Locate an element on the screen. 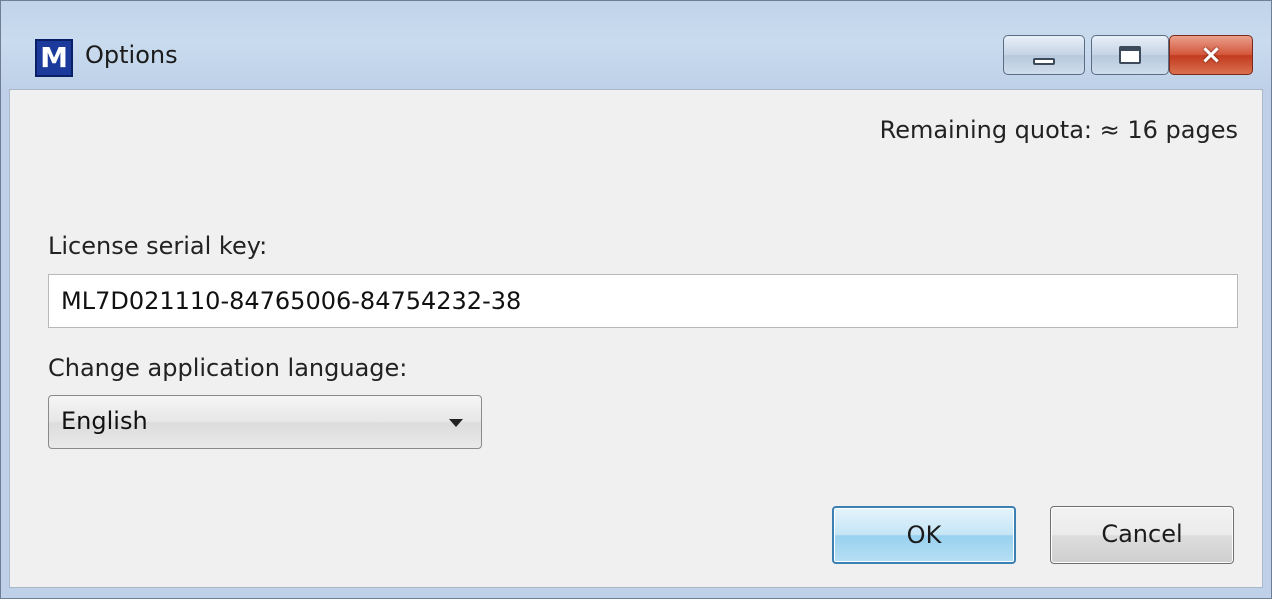  language-label: Change application language: is located at coordinates (228, 368).